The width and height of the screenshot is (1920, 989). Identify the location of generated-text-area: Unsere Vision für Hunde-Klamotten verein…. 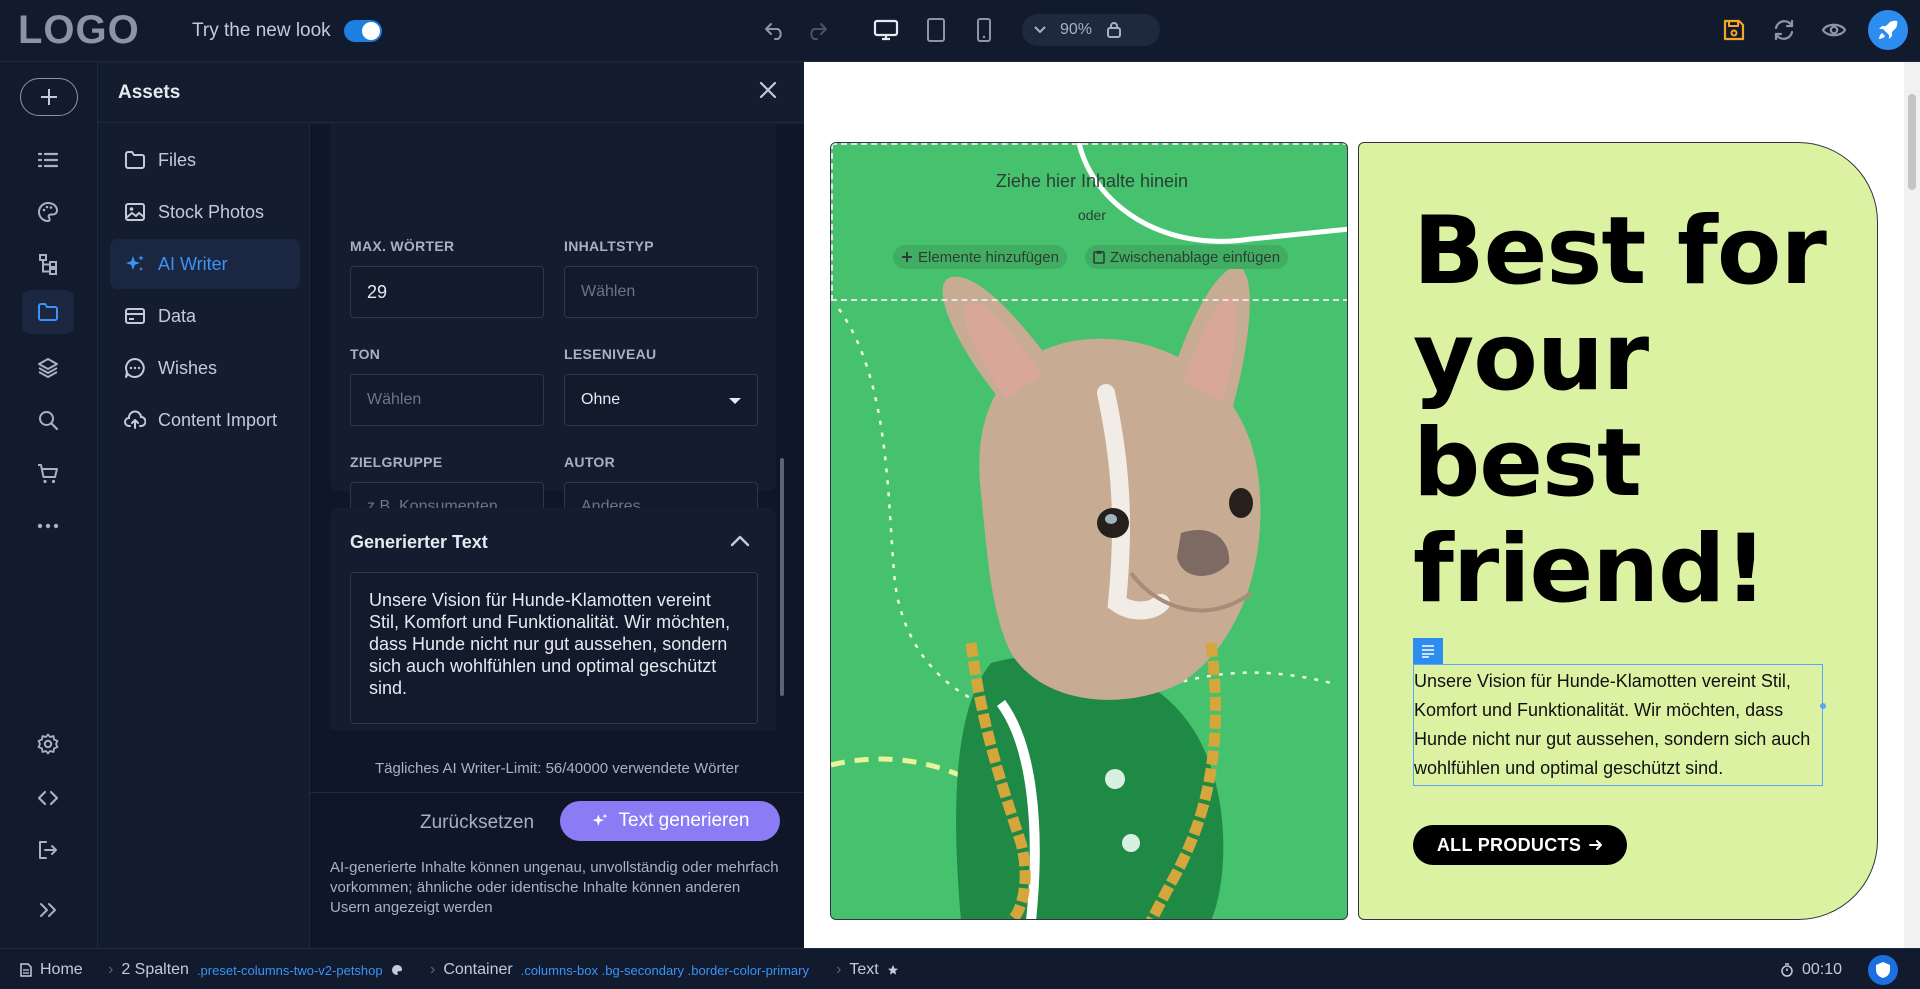
(554, 648).